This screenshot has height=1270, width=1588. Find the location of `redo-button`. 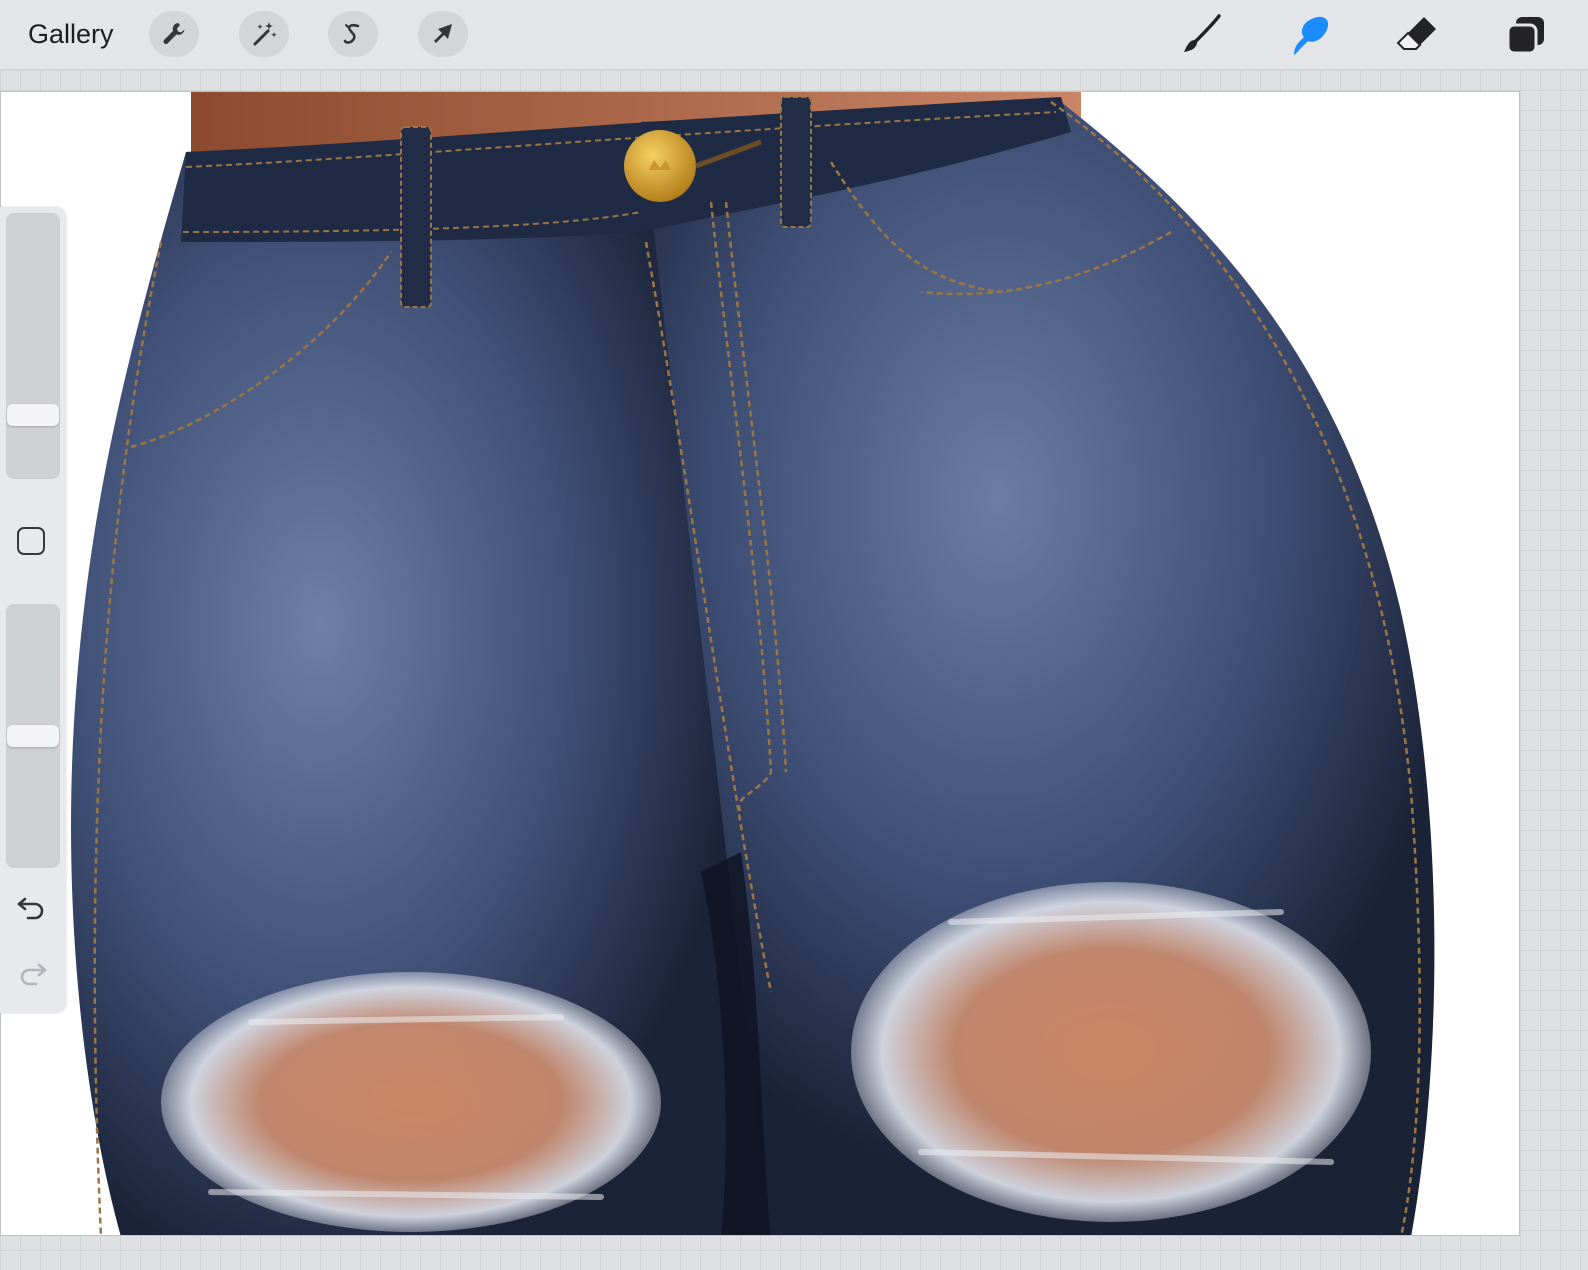

redo-button is located at coordinates (32, 973).